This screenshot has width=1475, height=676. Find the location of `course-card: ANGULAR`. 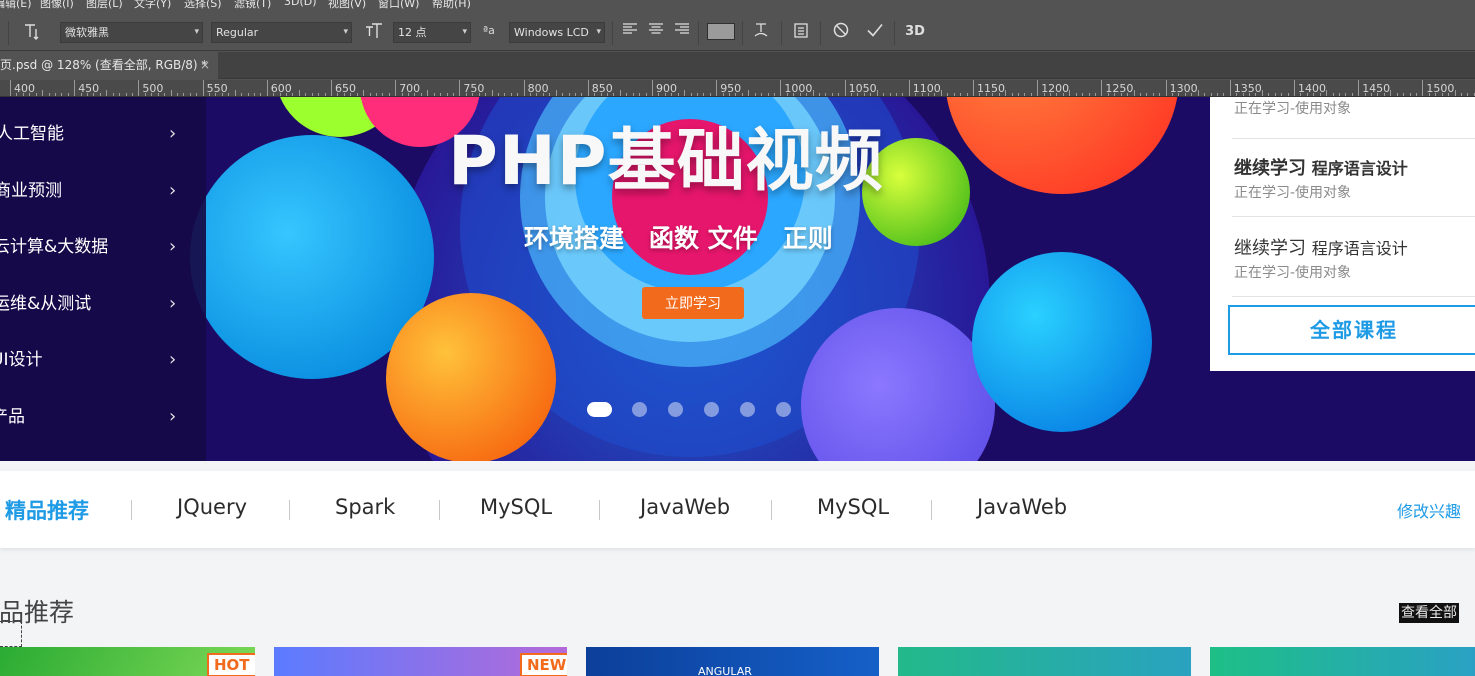

course-card: ANGULAR is located at coordinates (732, 661).